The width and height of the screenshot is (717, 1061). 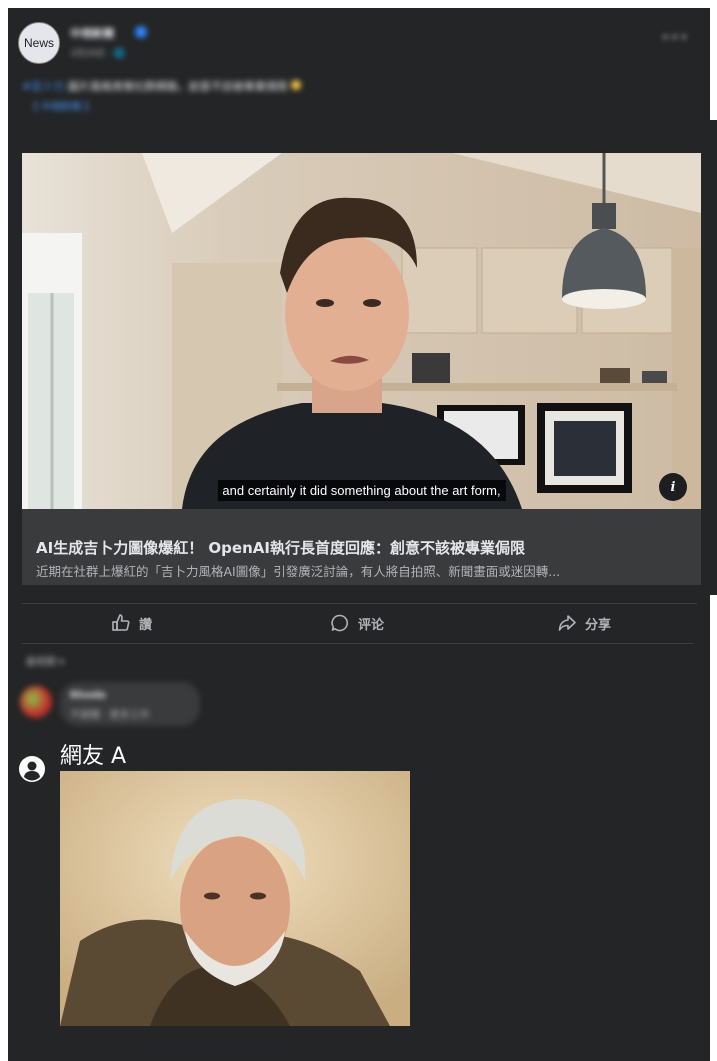 I want to click on comment-label: 评论, so click(x=371, y=625).